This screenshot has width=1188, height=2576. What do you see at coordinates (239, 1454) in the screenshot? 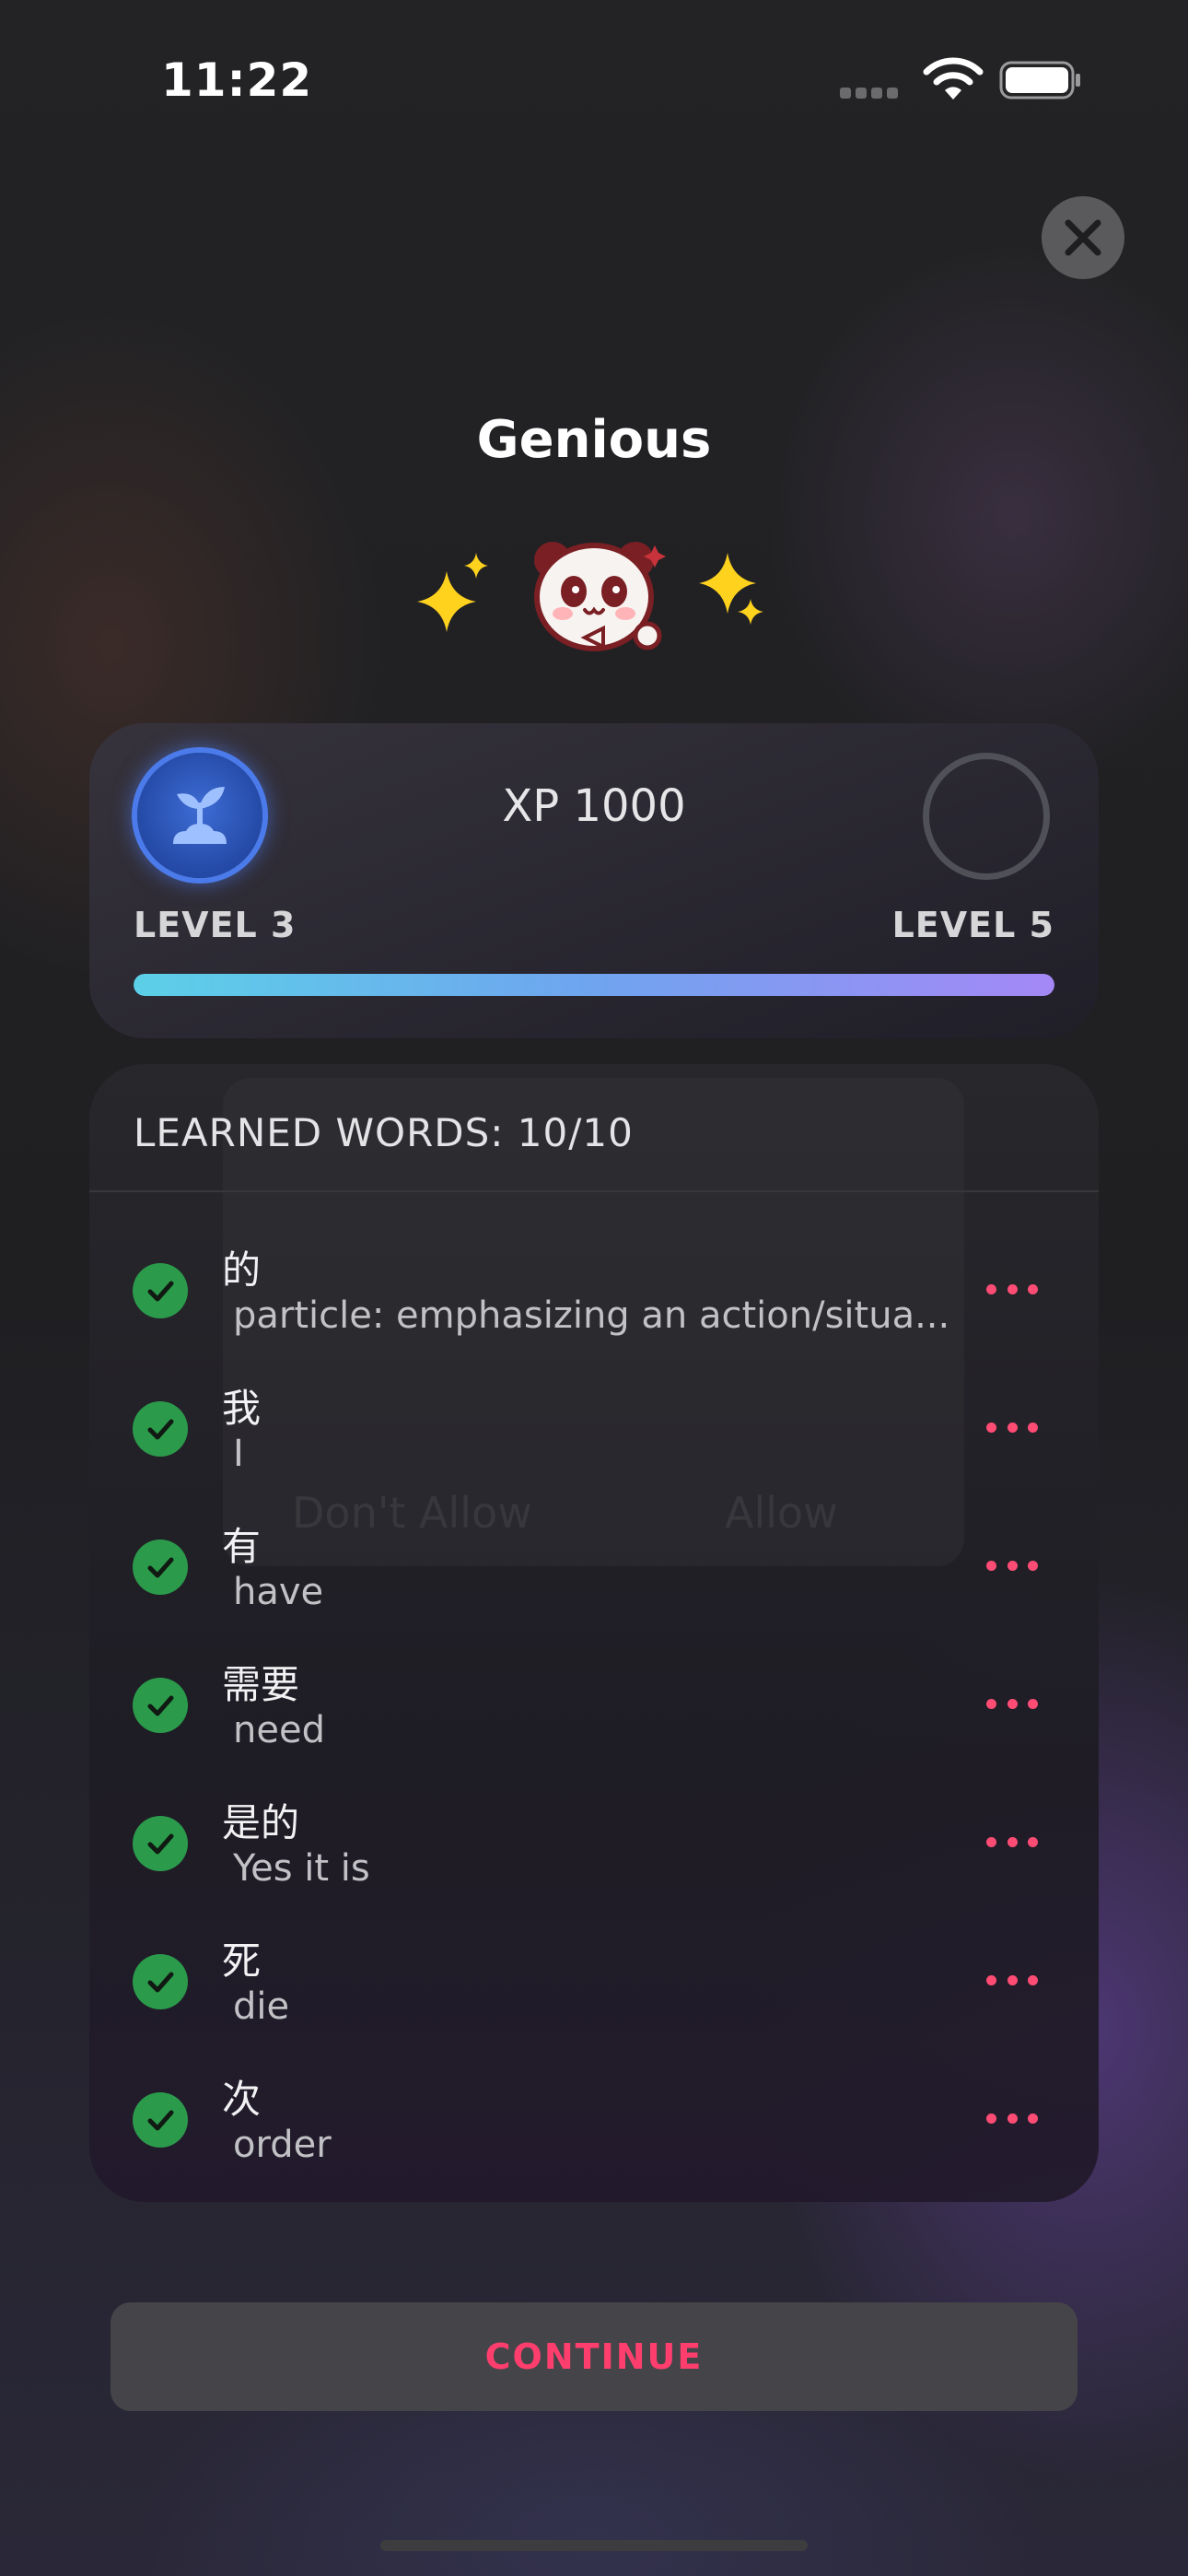
I see `word-meaning: I` at bounding box center [239, 1454].